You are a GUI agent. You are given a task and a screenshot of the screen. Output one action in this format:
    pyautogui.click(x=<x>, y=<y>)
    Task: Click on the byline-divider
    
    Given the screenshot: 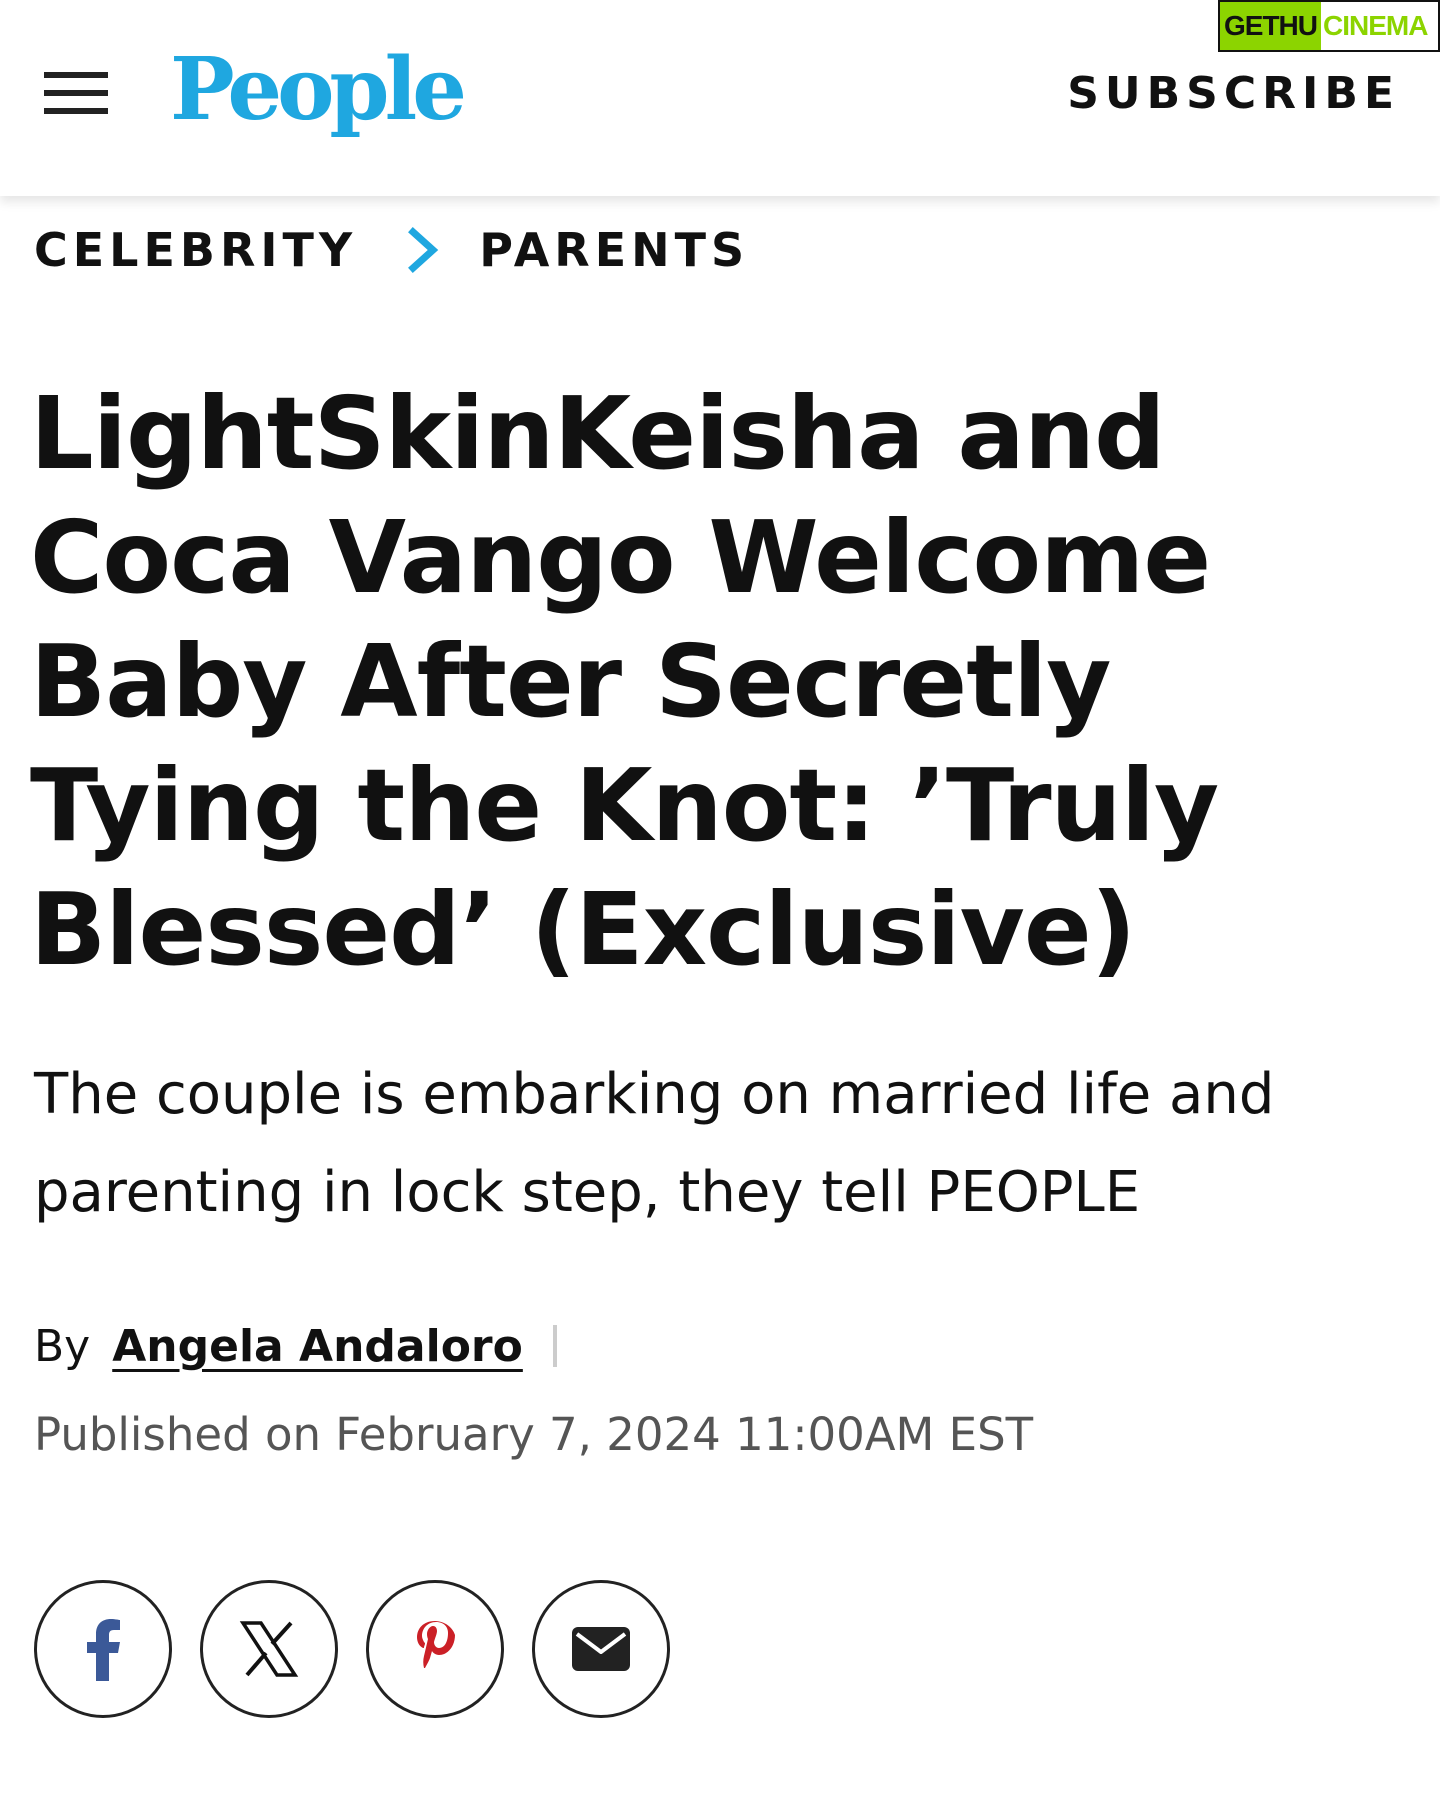 What is the action you would take?
    pyautogui.click(x=554, y=1346)
    